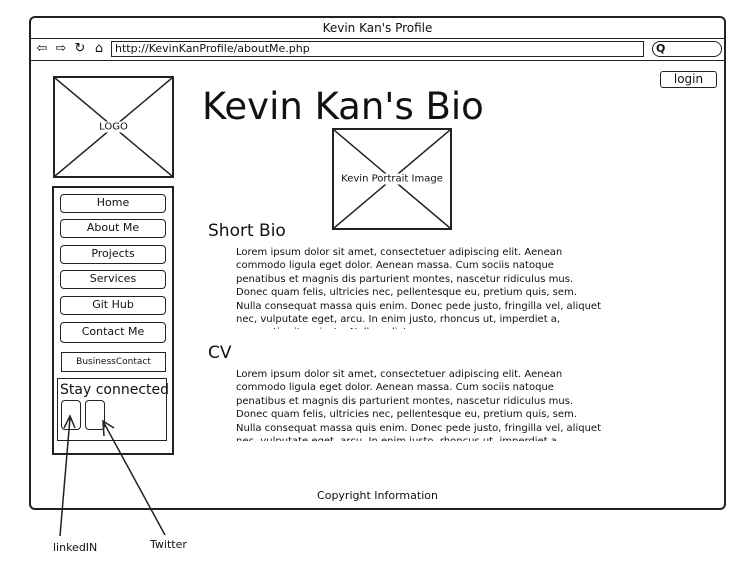 The image size is (742, 566). I want to click on linkedin-callout-label: linkedIN, so click(75, 547).